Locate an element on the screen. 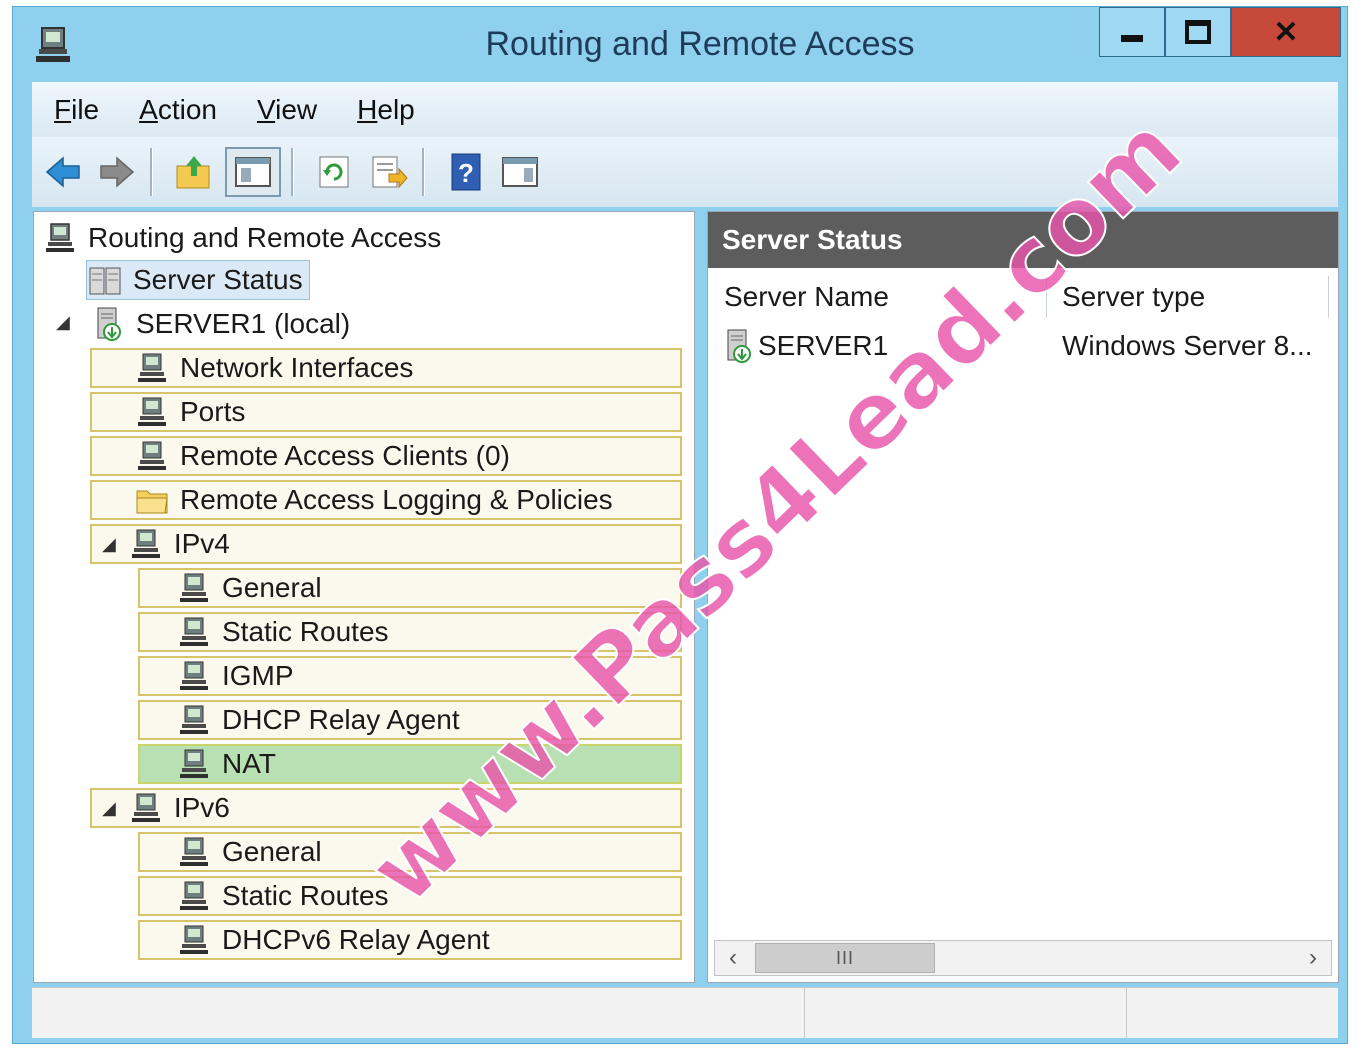  menu-view: View is located at coordinates (287, 110).